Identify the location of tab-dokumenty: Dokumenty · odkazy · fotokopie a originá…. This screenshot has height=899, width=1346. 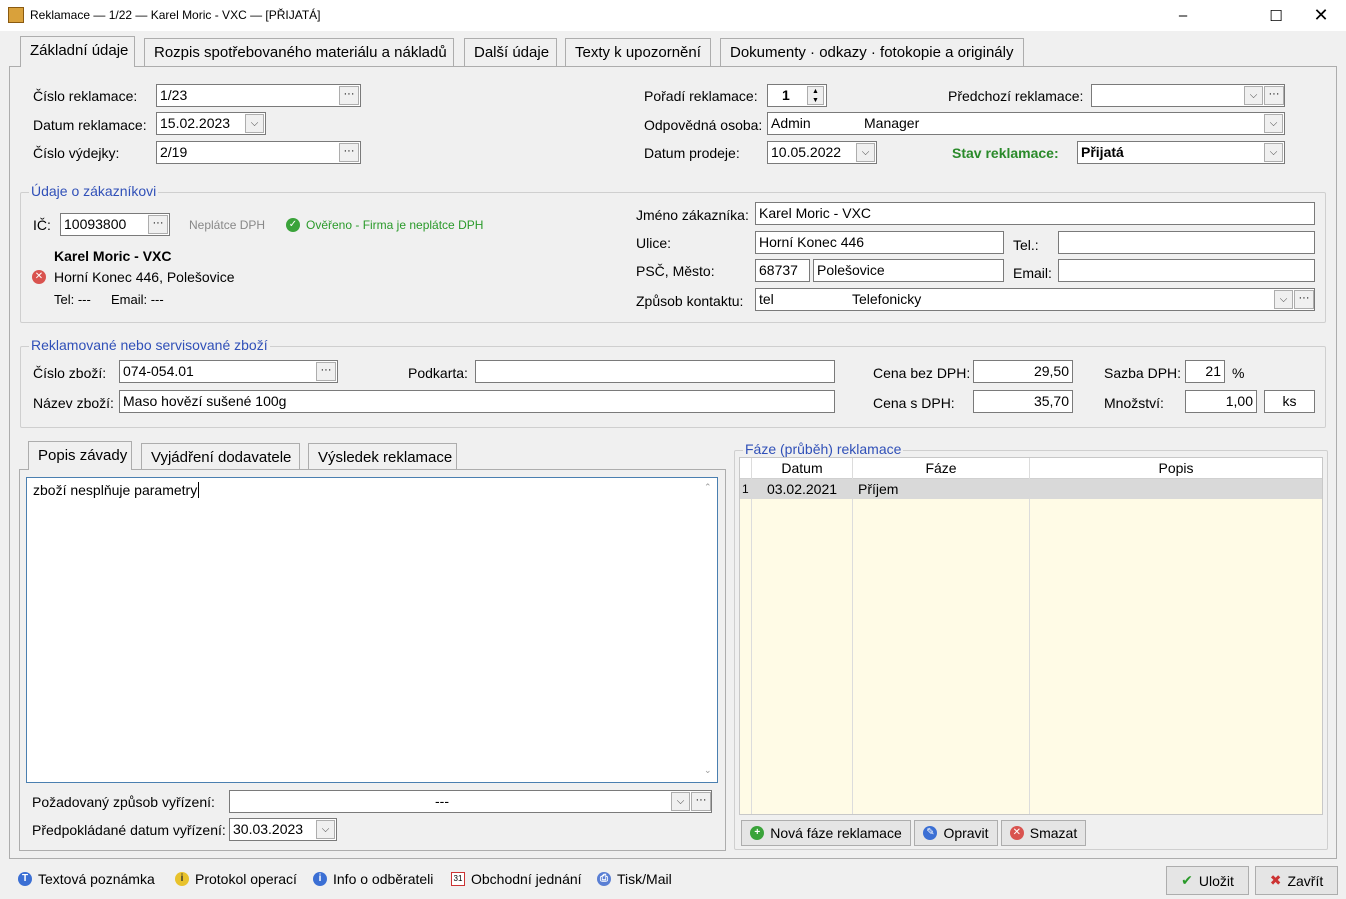
(872, 52).